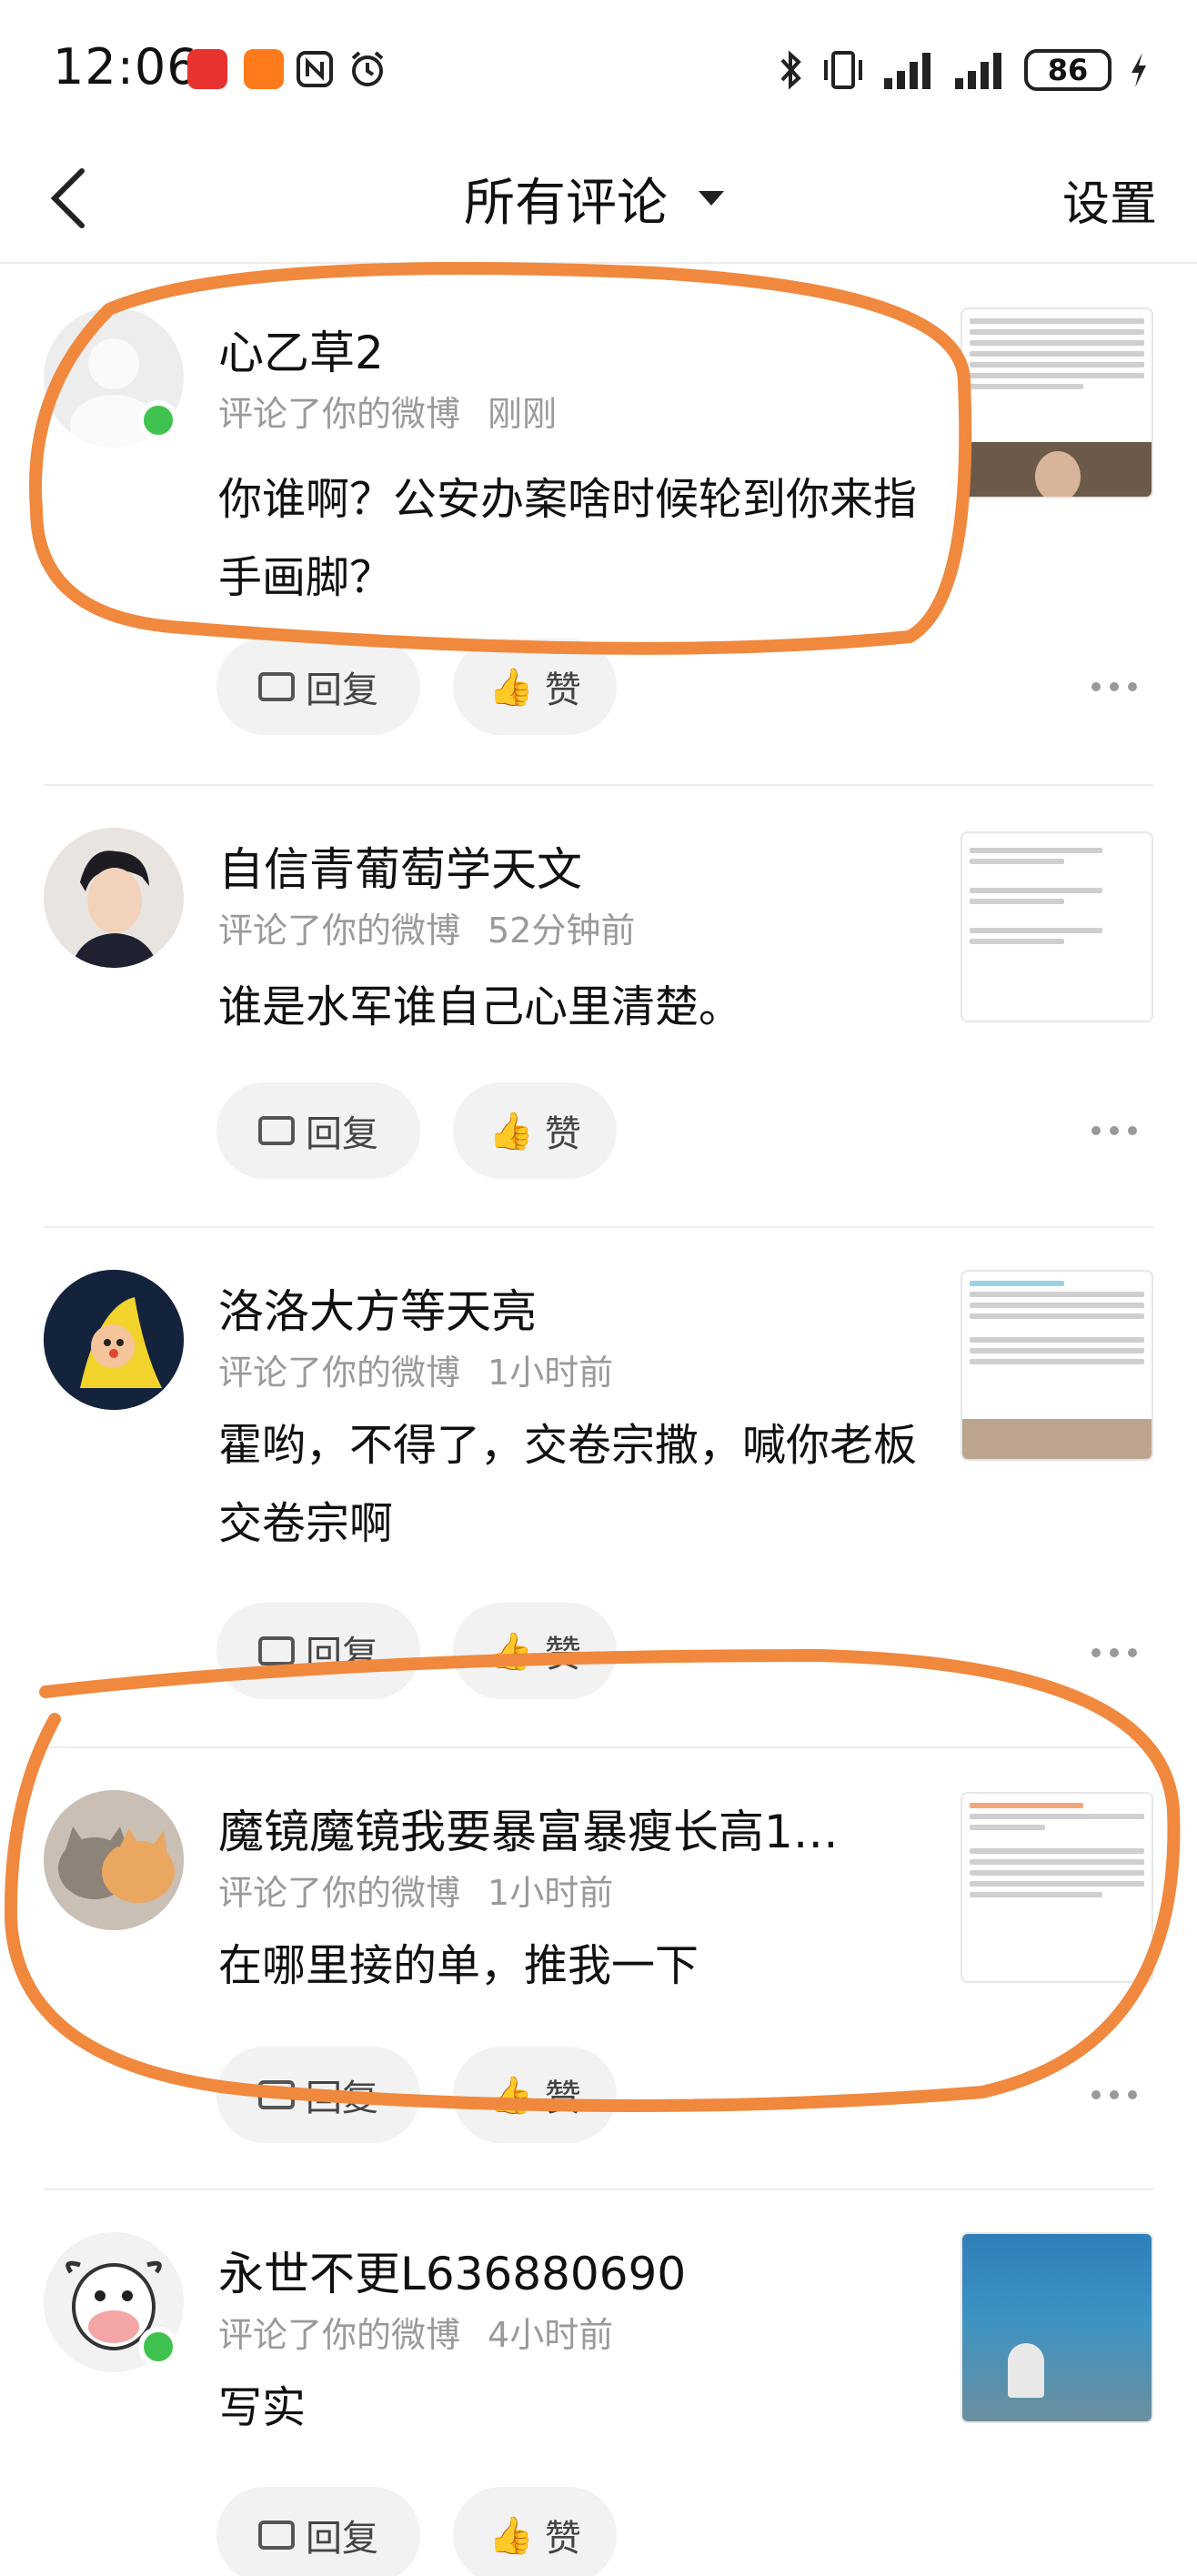 Image resolution: width=1197 pixels, height=2576 pixels. I want to click on vibrate-icon, so click(843, 70).